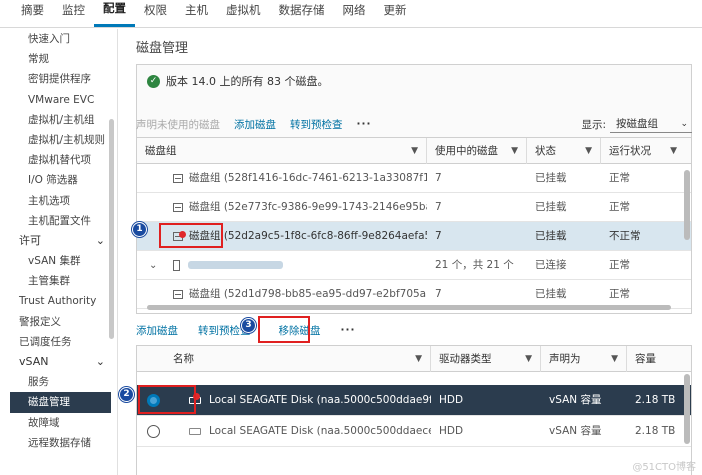  Describe the element at coordinates (58, 322) in the screenshot. I see `sidebar-item-alarm-definitions: 警报定义` at that location.